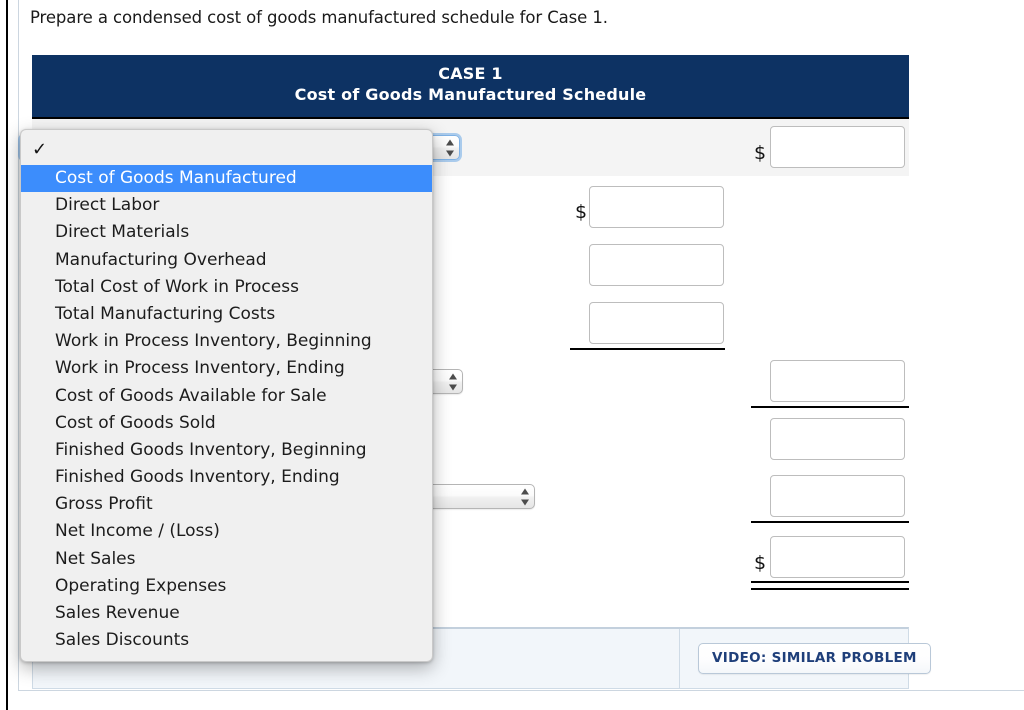 Image resolution: width=1024 pixels, height=710 pixels. I want to click on dropdown-option-work-in-process-inventory-ending: Work in Process Inventory, Ending, so click(226, 368).